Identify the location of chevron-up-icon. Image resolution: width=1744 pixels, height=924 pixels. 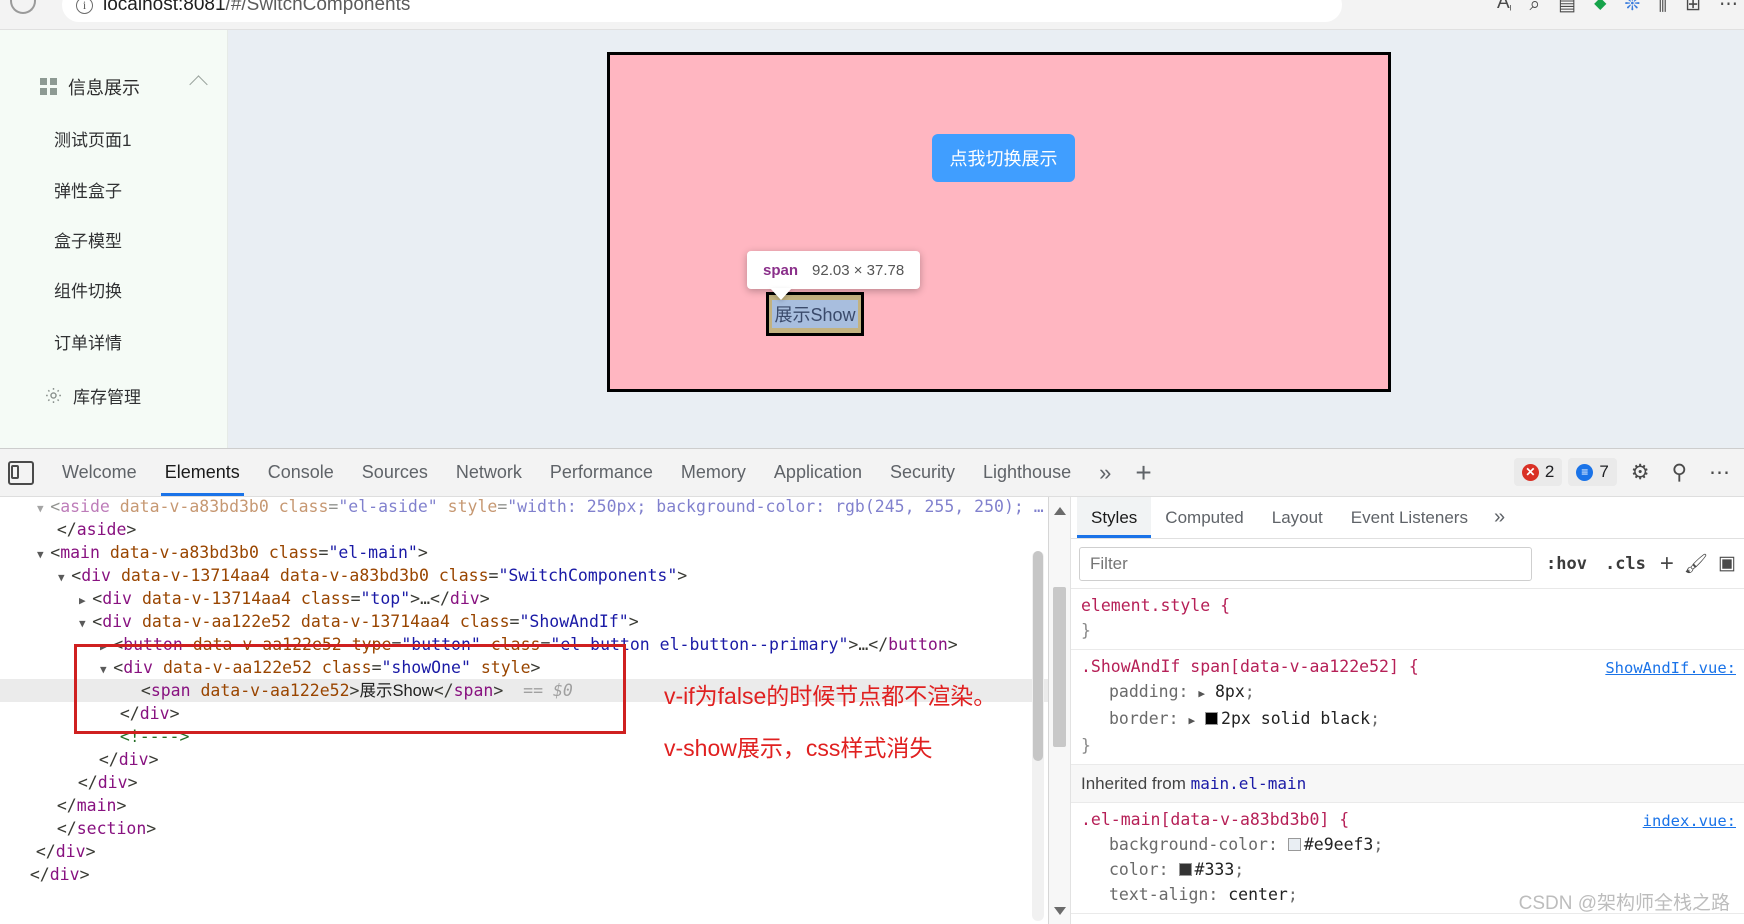
(198, 84).